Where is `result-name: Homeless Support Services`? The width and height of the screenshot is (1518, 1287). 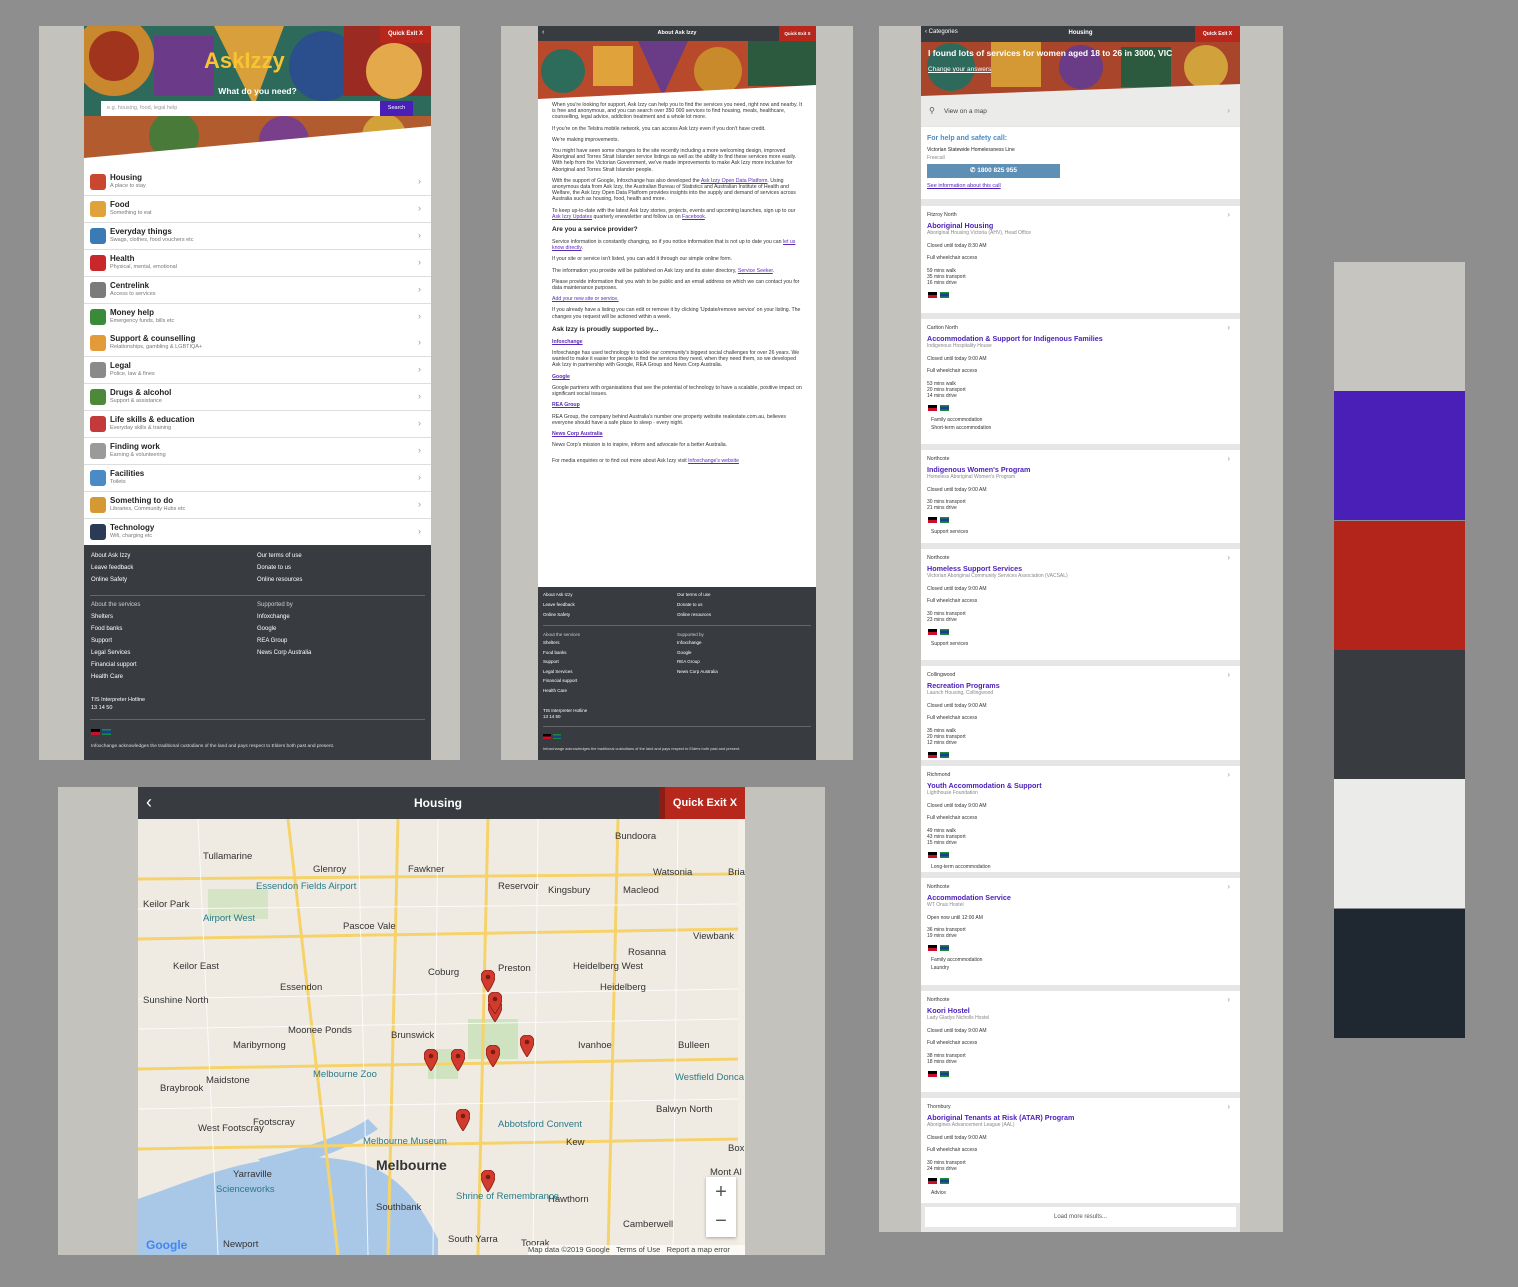
result-name: Homeless Support Services is located at coordinates (974, 568).